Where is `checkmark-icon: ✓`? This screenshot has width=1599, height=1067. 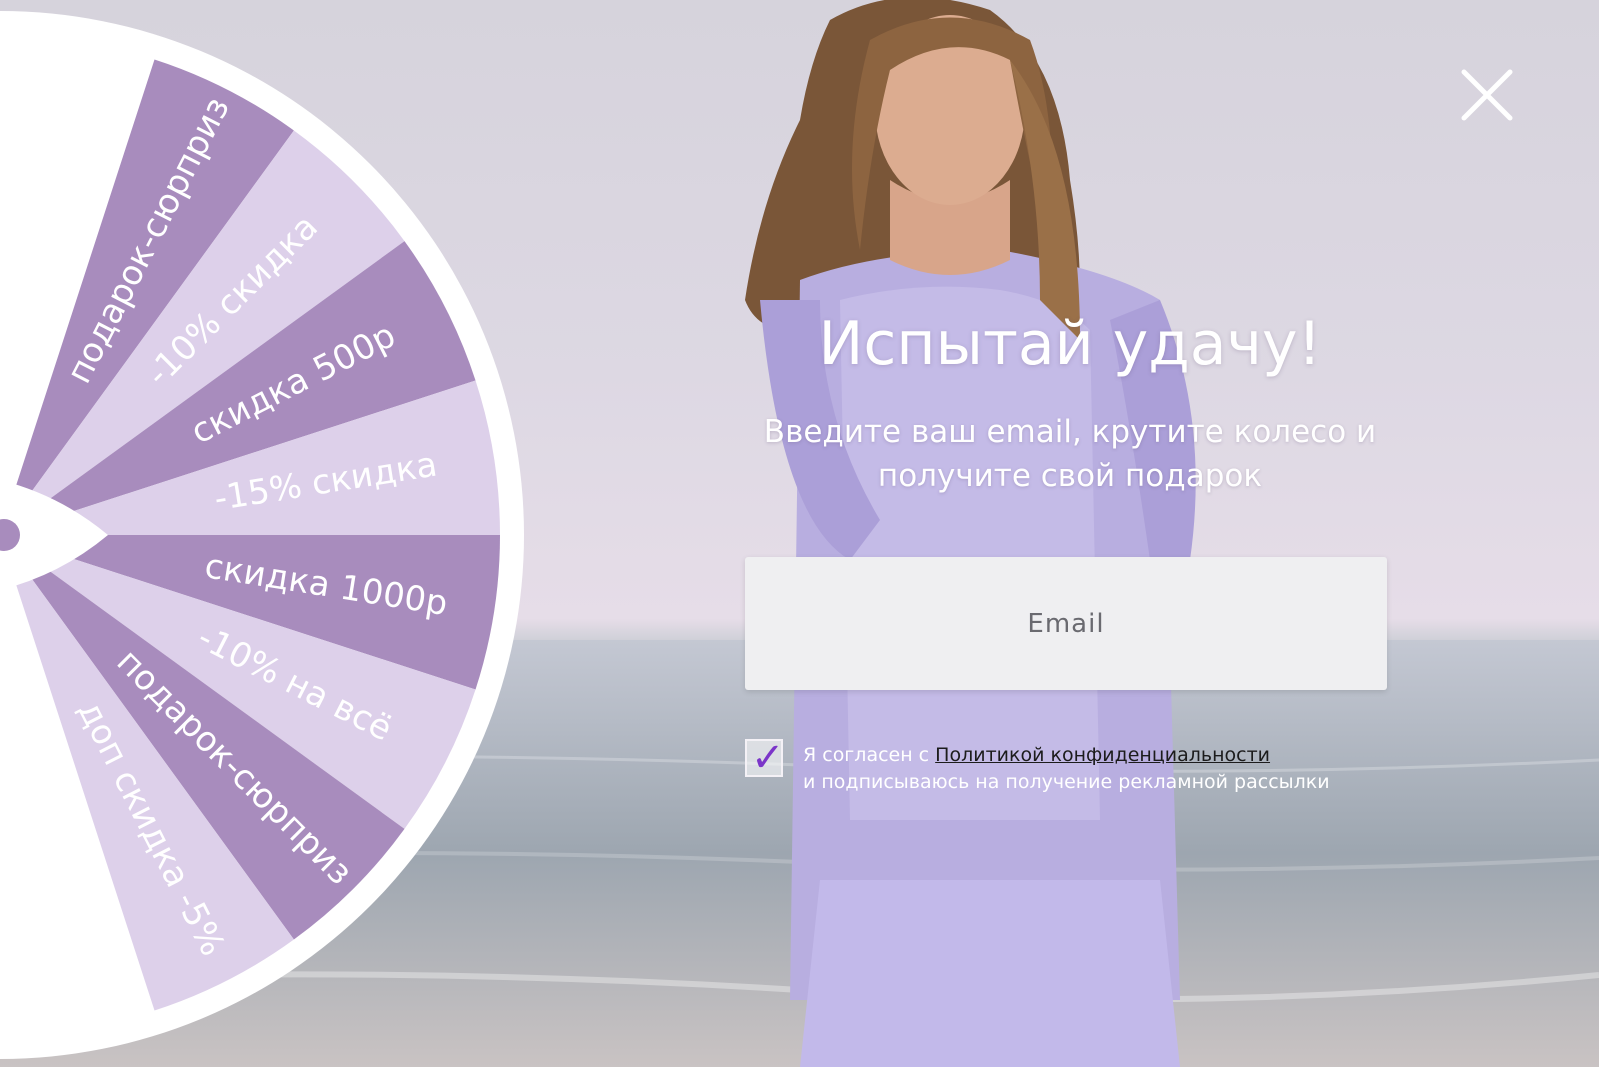 checkmark-icon: ✓ is located at coordinates (768, 758).